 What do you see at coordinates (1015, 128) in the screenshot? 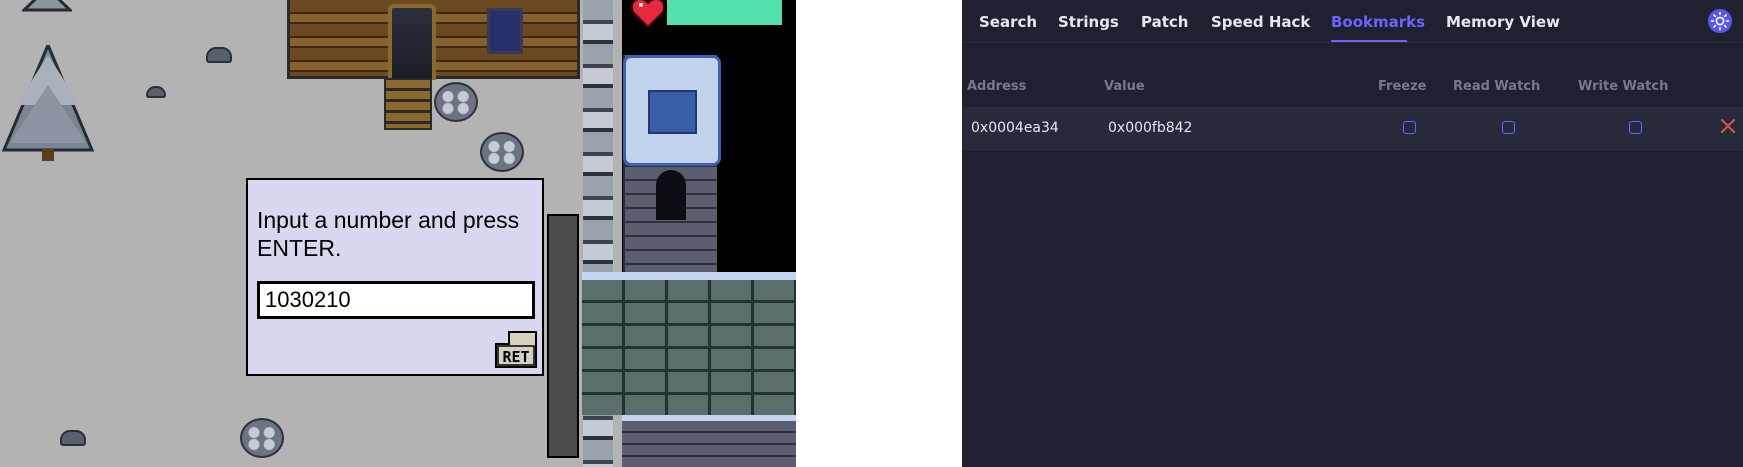
I see `bookmark-address: 0x0004ea34` at bounding box center [1015, 128].